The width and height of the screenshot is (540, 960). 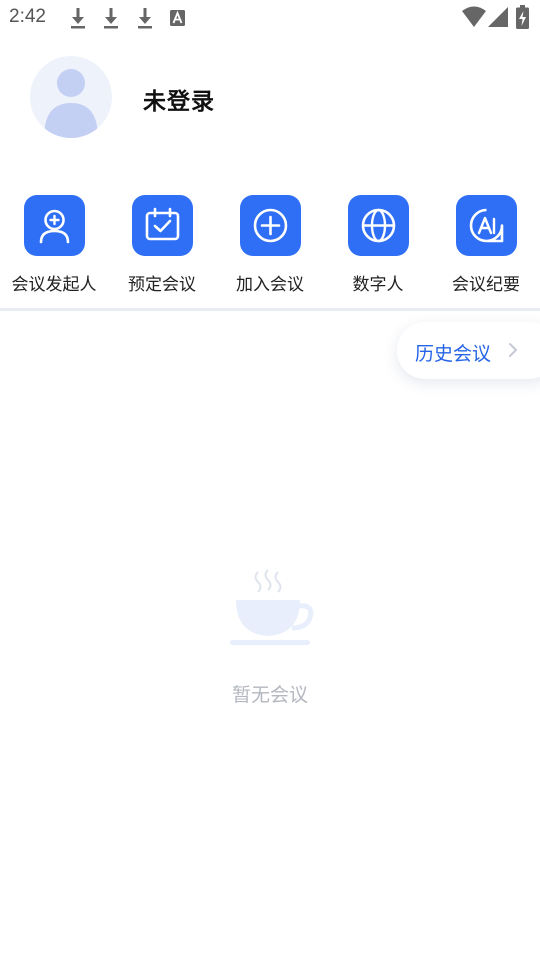 What do you see at coordinates (272, 607) in the screenshot?
I see `coffee-cup-icon` at bounding box center [272, 607].